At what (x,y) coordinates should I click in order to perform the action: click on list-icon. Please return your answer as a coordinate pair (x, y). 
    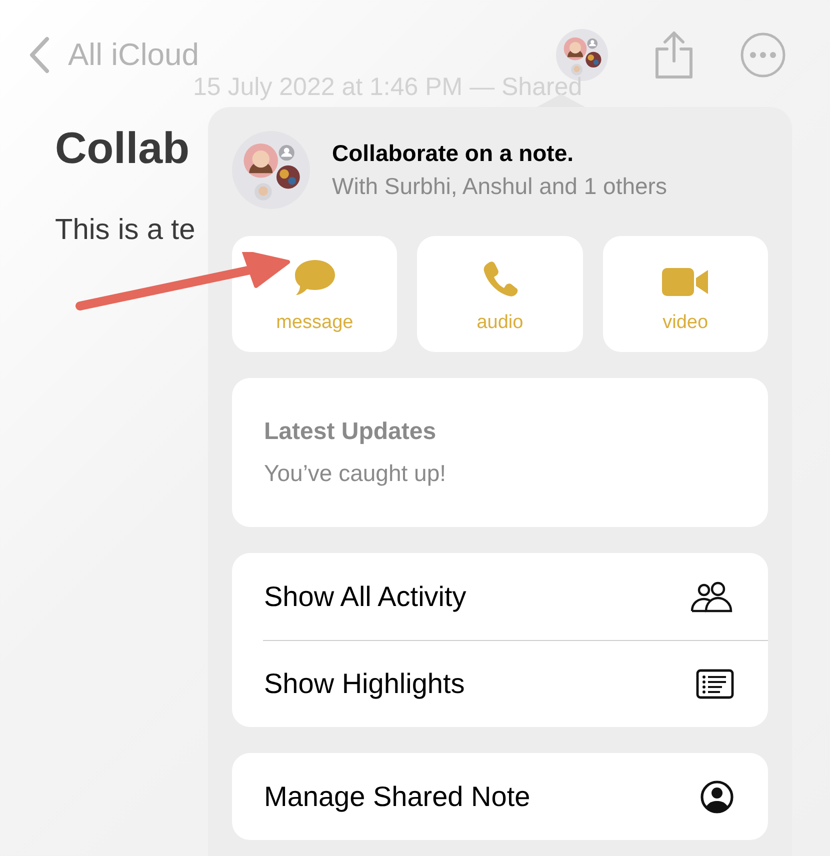
    Looking at the image, I should click on (715, 684).